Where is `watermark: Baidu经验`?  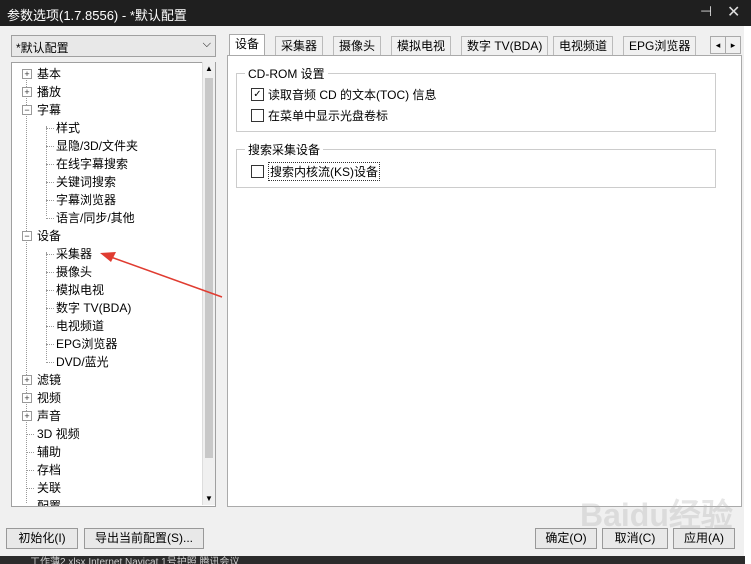
watermark: Baidu经验 is located at coordinates (656, 515).